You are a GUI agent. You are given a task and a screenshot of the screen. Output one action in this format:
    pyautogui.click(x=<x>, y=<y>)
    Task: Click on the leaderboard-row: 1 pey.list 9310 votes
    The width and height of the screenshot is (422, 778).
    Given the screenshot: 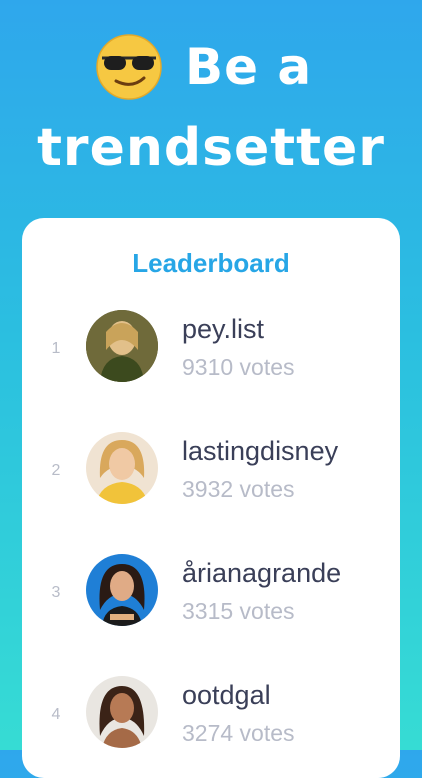 What is the action you would take?
    pyautogui.click(x=211, y=350)
    